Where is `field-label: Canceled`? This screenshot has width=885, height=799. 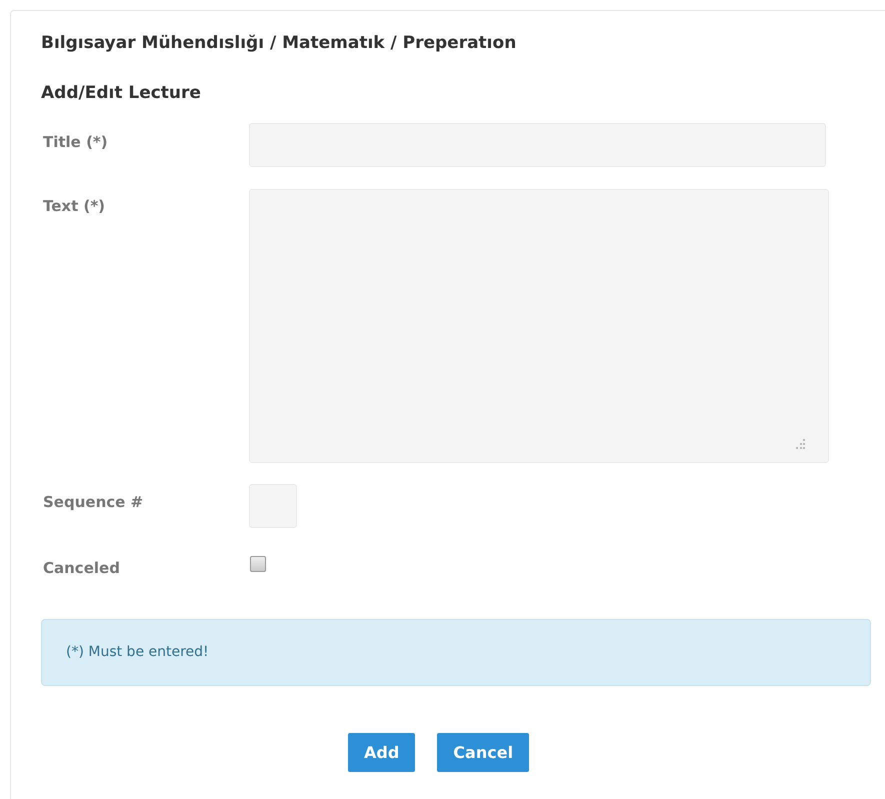
field-label: Canceled is located at coordinates (81, 567).